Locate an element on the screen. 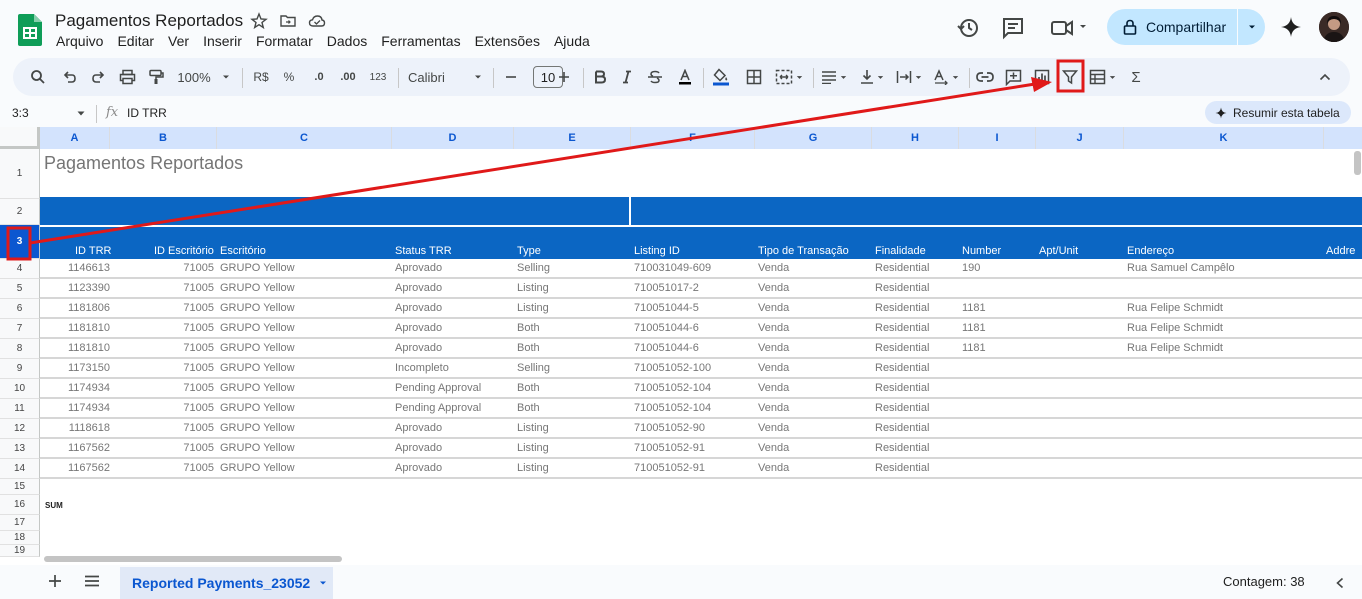  header-cell: Tipo de Transação is located at coordinates (803, 251).